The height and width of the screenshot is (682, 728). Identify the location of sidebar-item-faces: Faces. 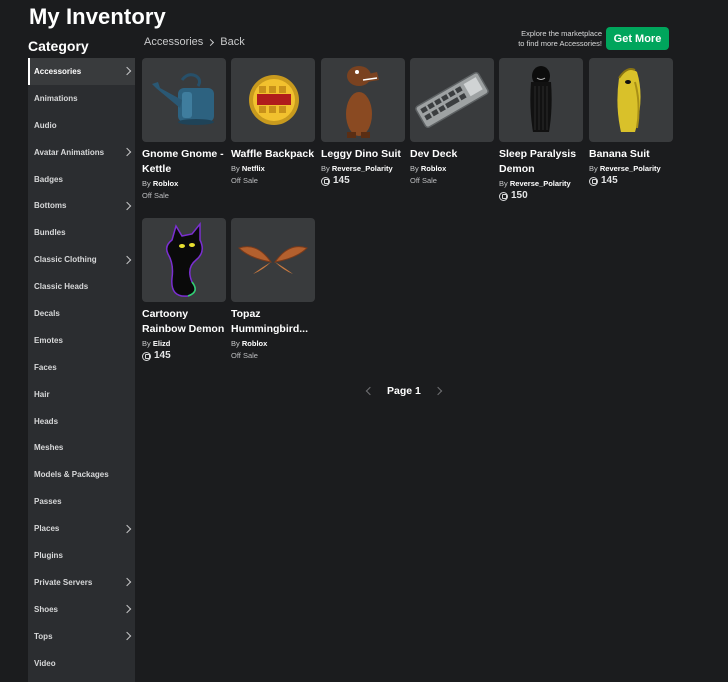
(81, 367).